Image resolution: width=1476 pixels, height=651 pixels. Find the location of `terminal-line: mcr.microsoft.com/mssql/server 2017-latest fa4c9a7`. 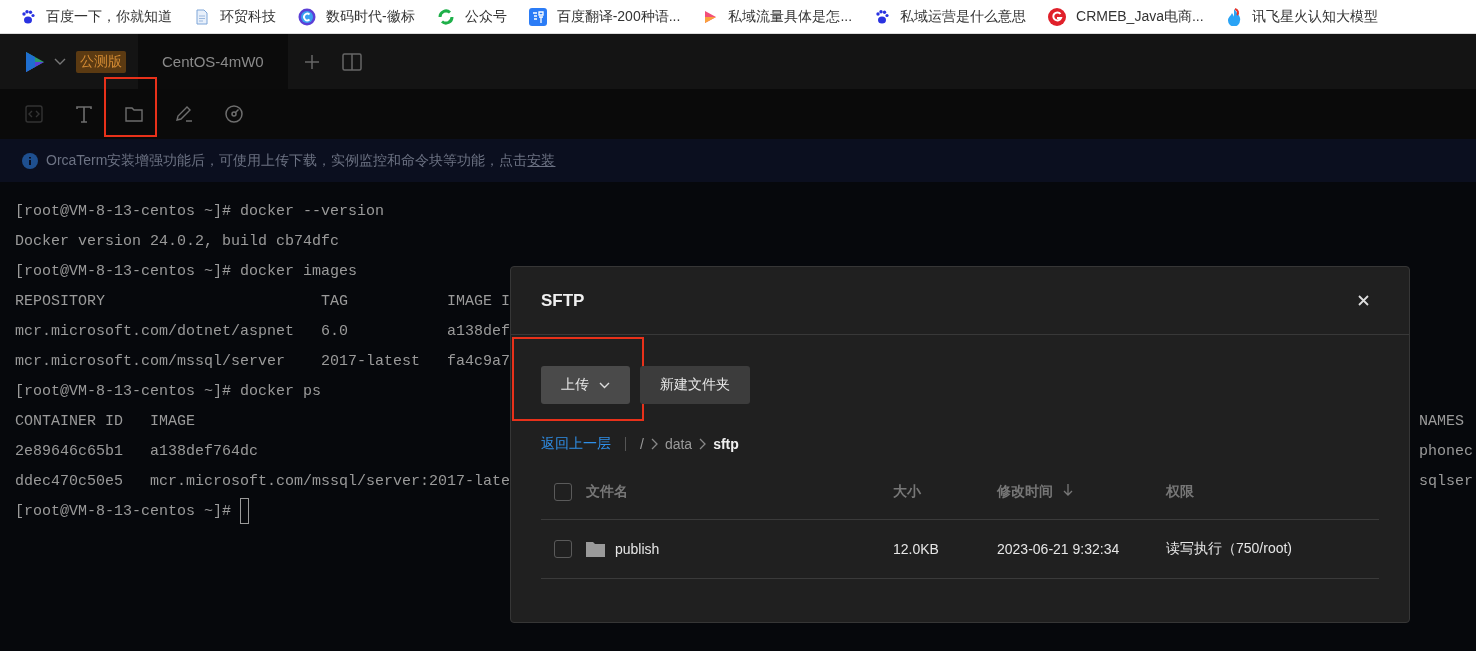

terminal-line: mcr.microsoft.com/mssql/server 2017-latest fa4c9a7 is located at coordinates (263, 361).